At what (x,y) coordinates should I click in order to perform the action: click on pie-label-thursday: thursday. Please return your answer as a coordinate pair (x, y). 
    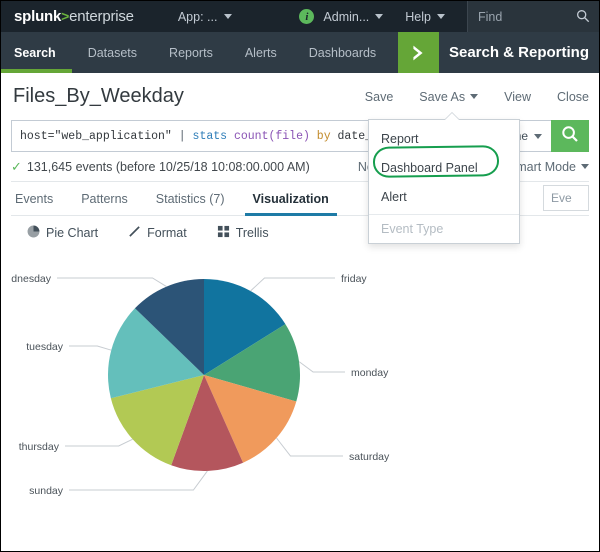
    Looking at the image, I should click on (39, 447).